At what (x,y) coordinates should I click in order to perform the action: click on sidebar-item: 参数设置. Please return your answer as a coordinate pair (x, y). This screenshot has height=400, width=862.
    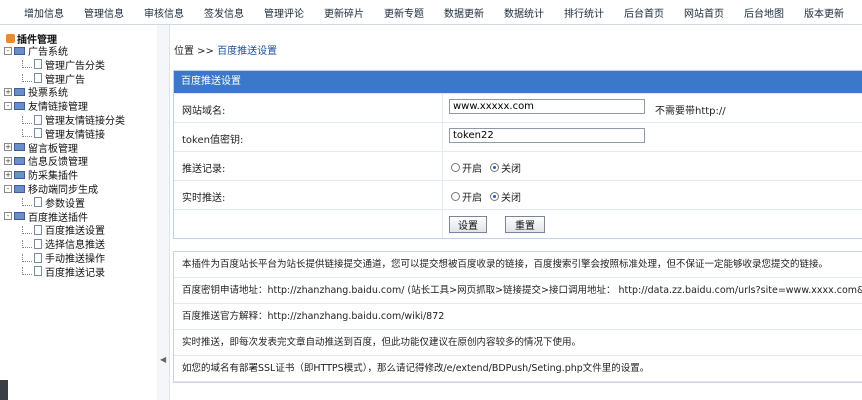
    Looking at the image, I should click on (53, 203).